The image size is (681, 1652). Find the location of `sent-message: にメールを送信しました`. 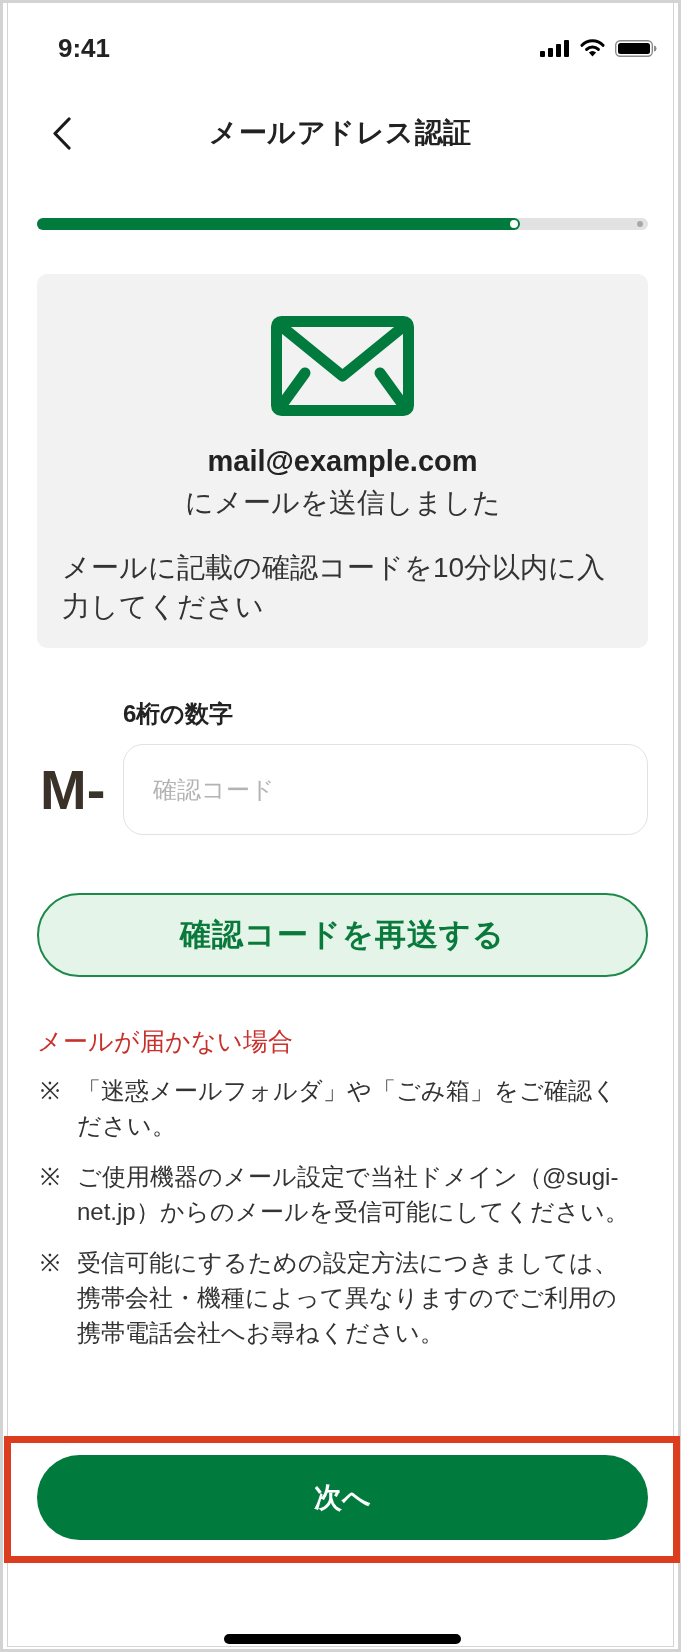

sent-message: にメールを送信しました is located at coordinates (342, 503).